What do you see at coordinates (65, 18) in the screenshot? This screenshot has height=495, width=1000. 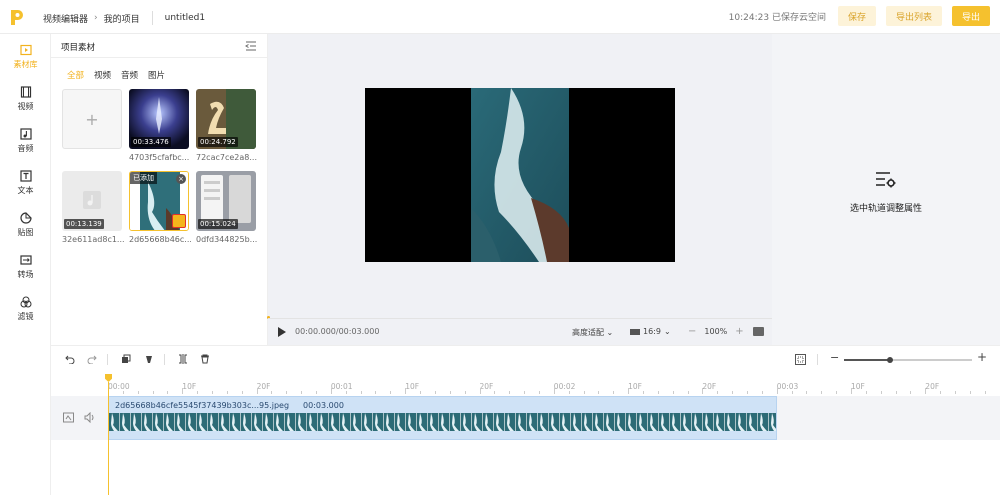 I see `breadcrumb-item-editor: 视频编辑器` at bounding box center [65, 18].